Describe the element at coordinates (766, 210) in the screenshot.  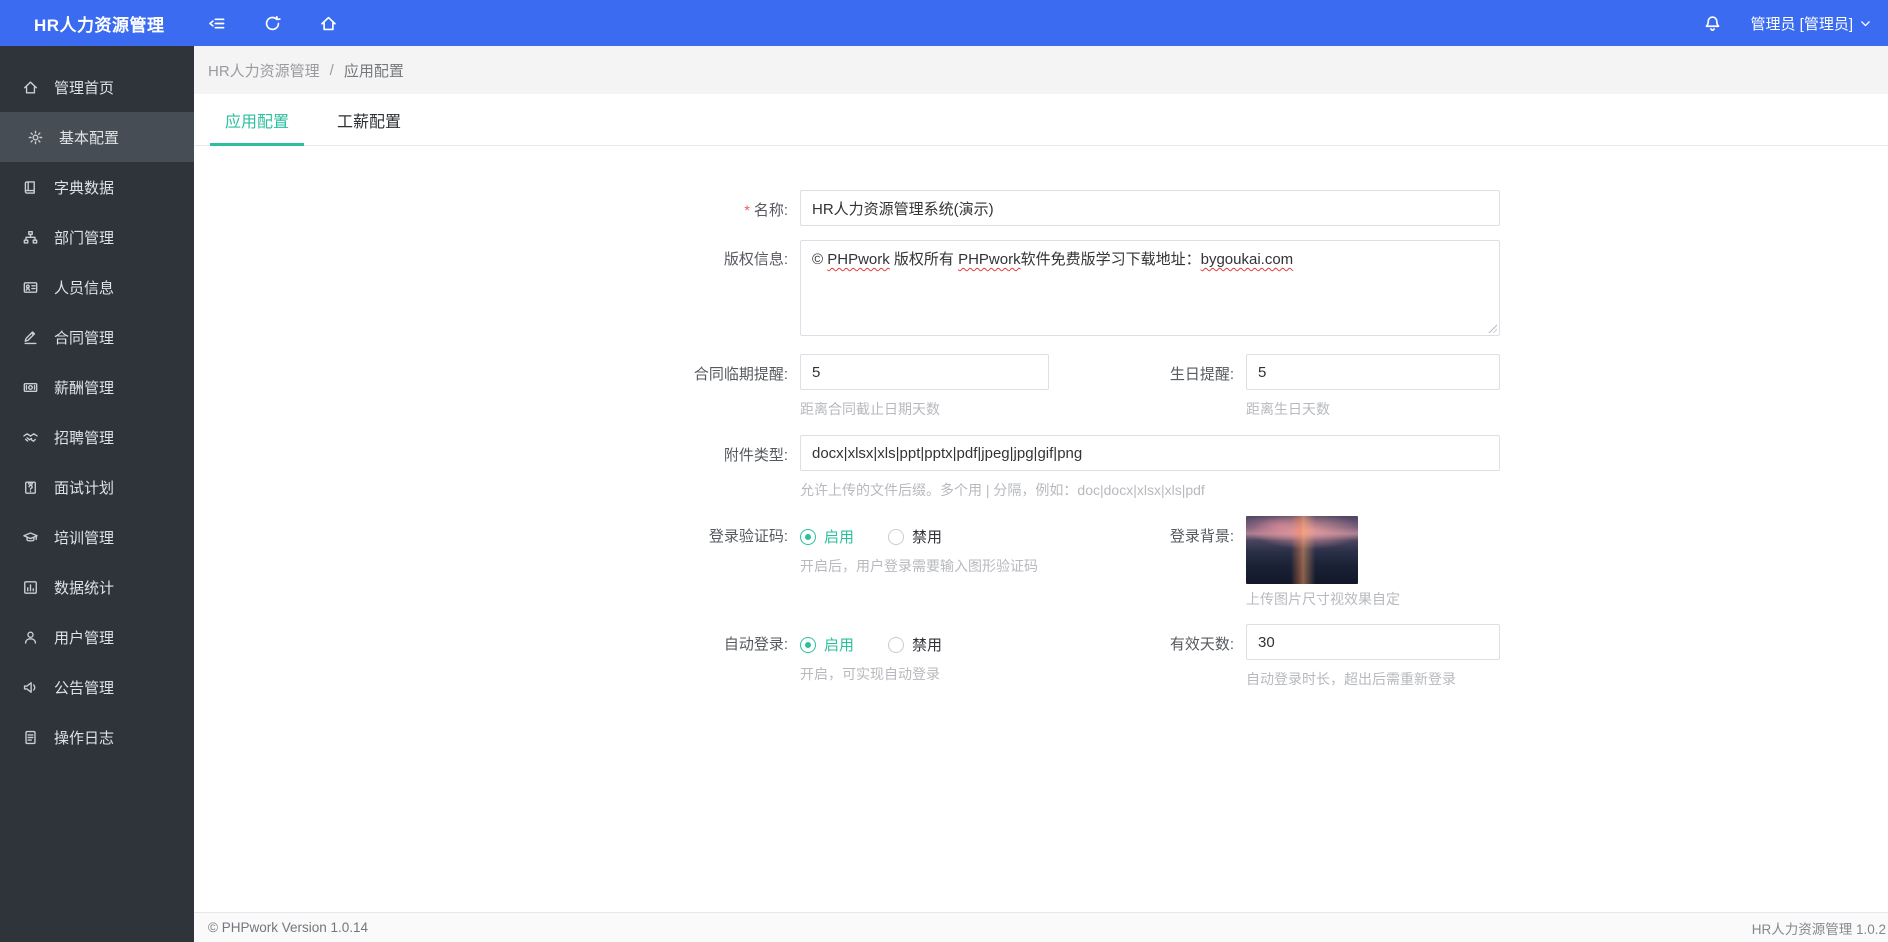
I see `name-label: * 名称:` at that location.